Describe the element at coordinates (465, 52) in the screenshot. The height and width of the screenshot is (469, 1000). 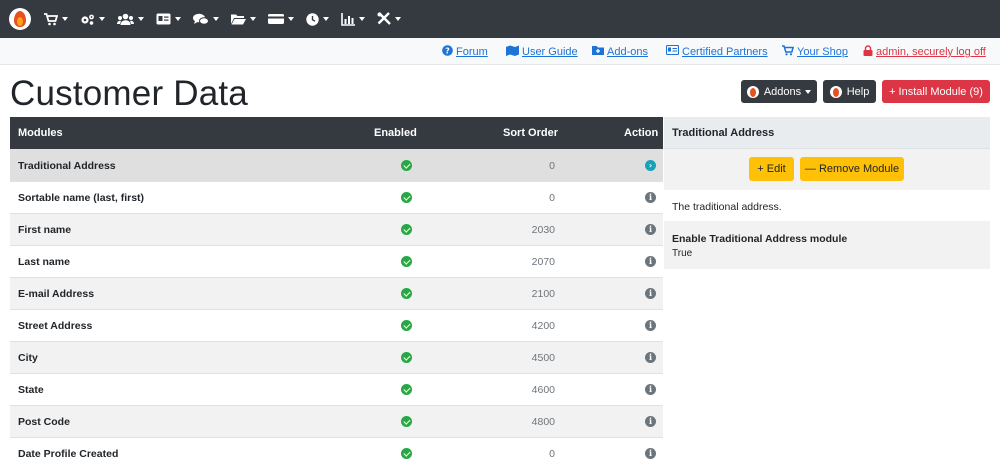
I see `forum-link: ? Forum` at that location.